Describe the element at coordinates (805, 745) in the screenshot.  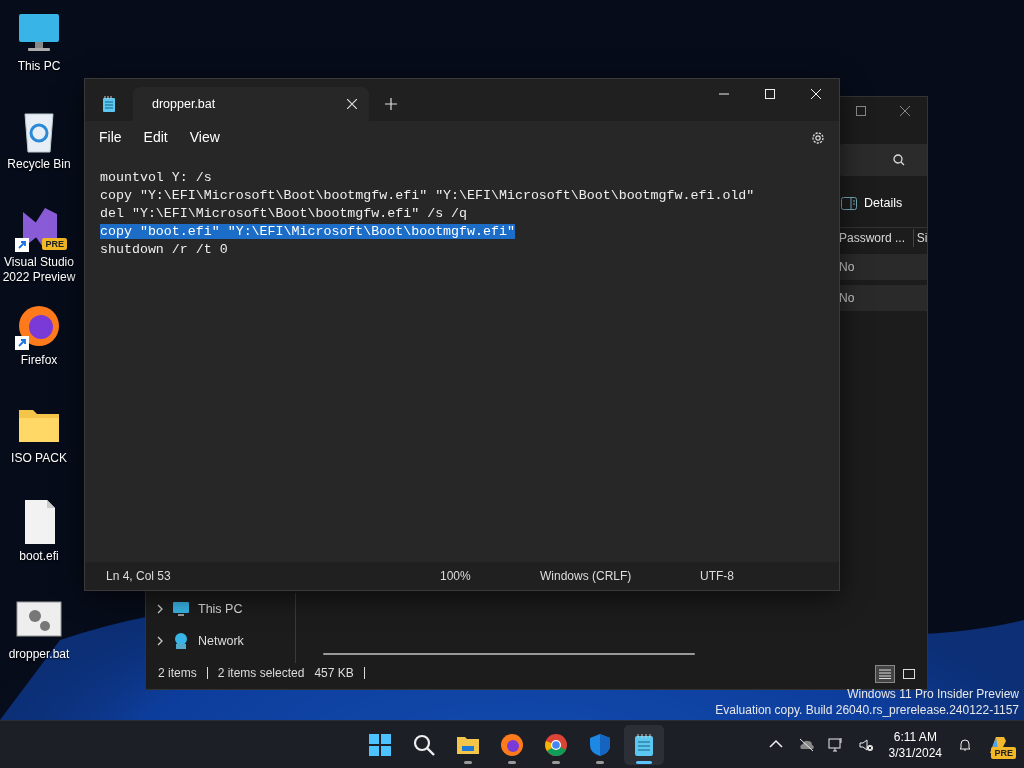
I see `cloud-icon` at that location.